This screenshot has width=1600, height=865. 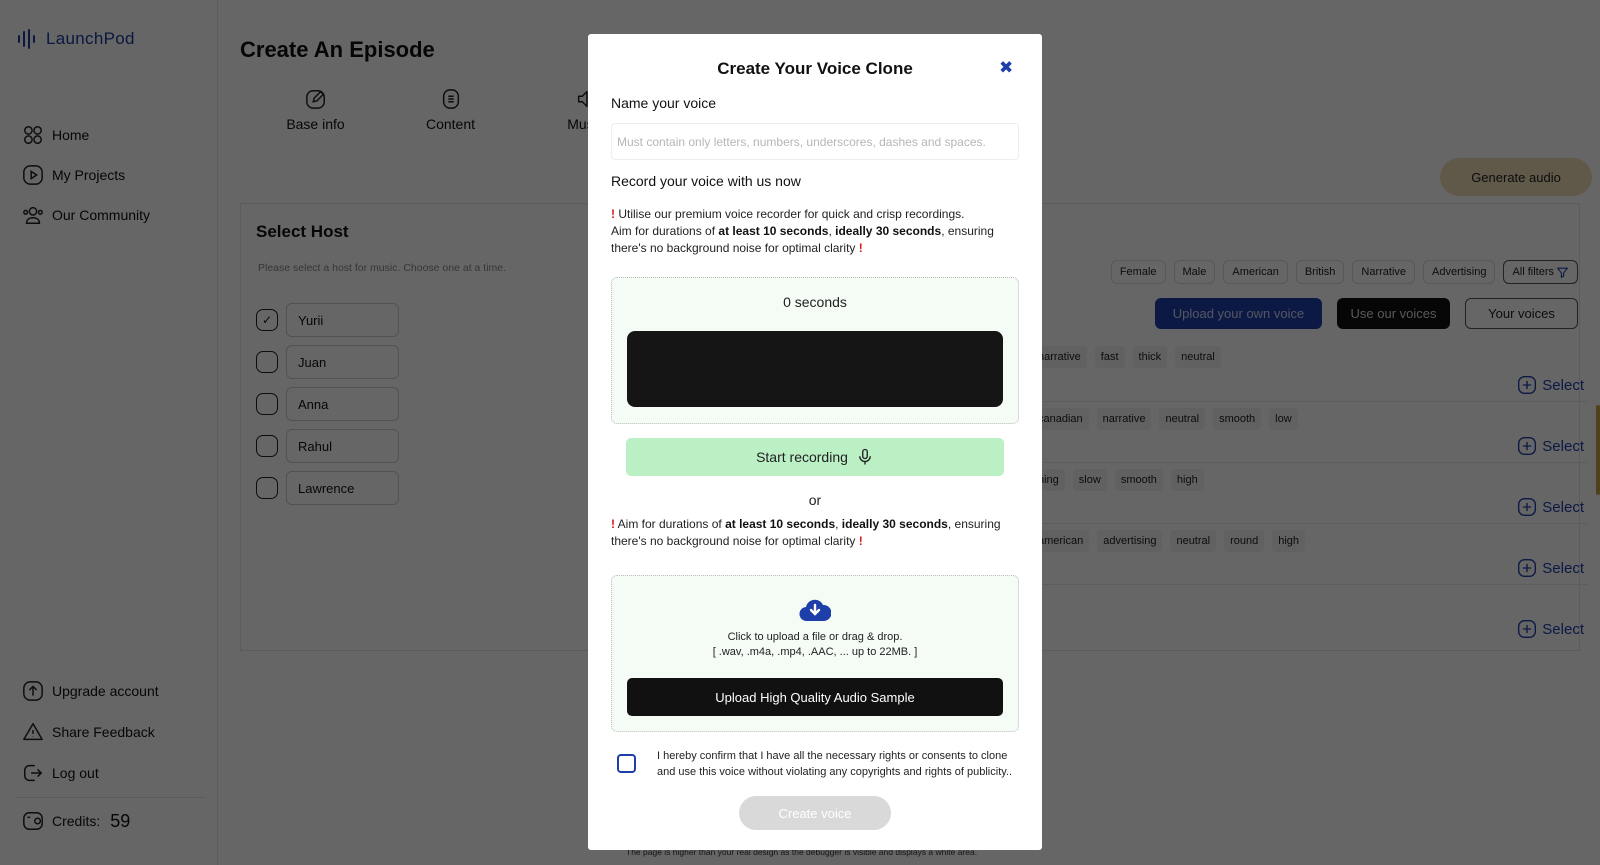 I want to click on waveform-display, so click(x=815, y=369).